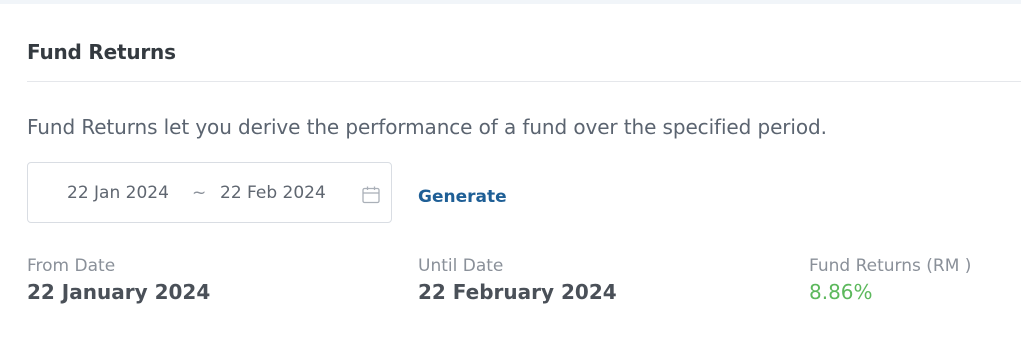 The image size is (1021, 349). I want to click on calendar-icon, so click(371, 195).